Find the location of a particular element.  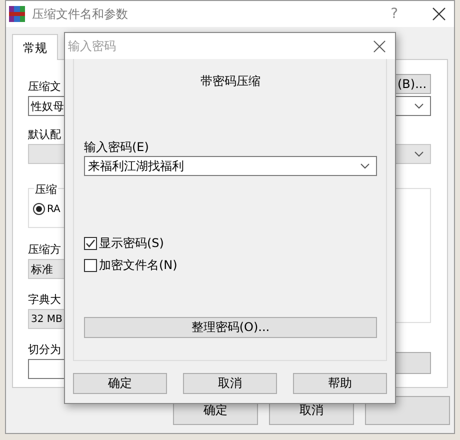

field-label: 默认配 is located at coordinates (44, 134).